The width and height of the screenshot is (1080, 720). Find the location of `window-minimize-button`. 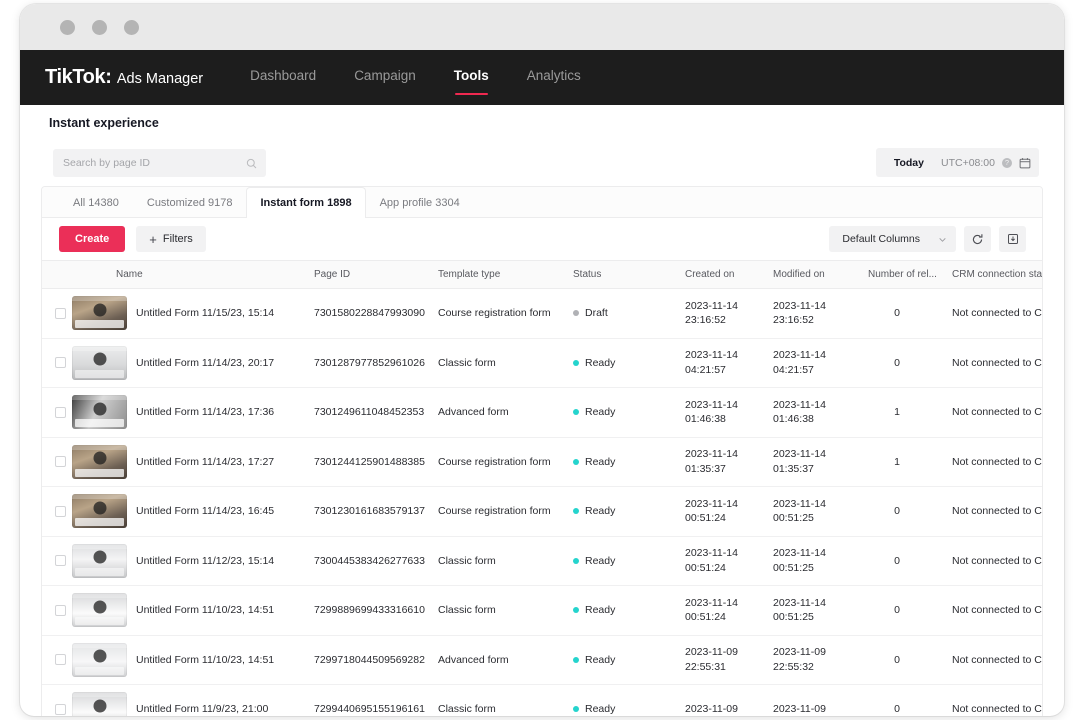

window-minimize-button is located at coordinates (99, 27).